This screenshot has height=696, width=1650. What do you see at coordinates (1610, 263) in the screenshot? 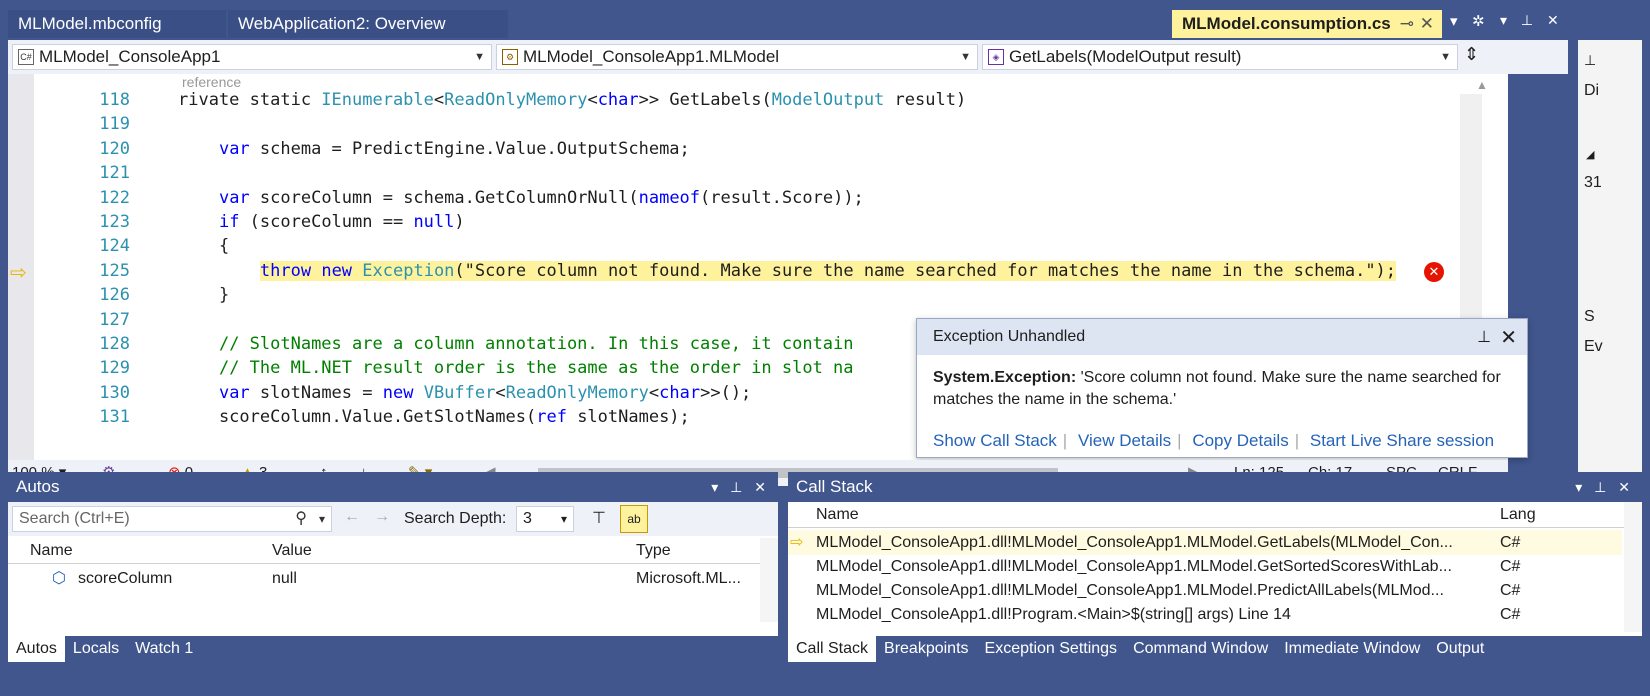
I see `diagnostic-tools-panel: ⊥ Di ◢ 31 S Ev` at bounding box center [1610, 263].